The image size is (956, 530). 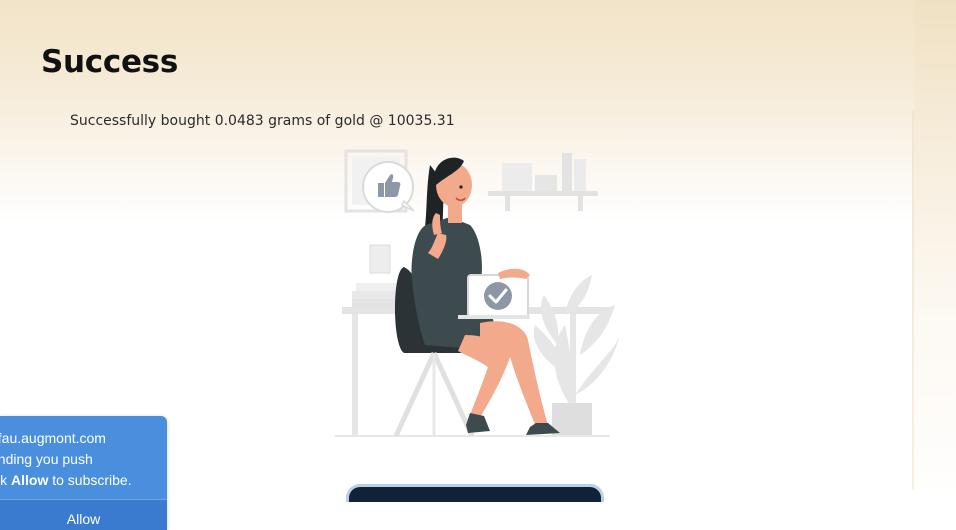 I want to click on push-instruction: ick Allow to subscribe., so click(x=82, y=480).